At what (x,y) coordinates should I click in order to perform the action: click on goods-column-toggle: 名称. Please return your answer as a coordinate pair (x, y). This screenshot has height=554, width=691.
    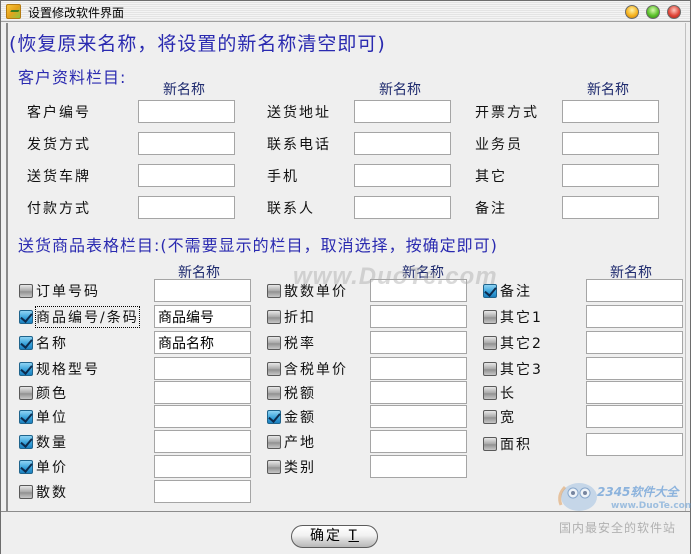
    Looking at the image, I should click on (43, 343).